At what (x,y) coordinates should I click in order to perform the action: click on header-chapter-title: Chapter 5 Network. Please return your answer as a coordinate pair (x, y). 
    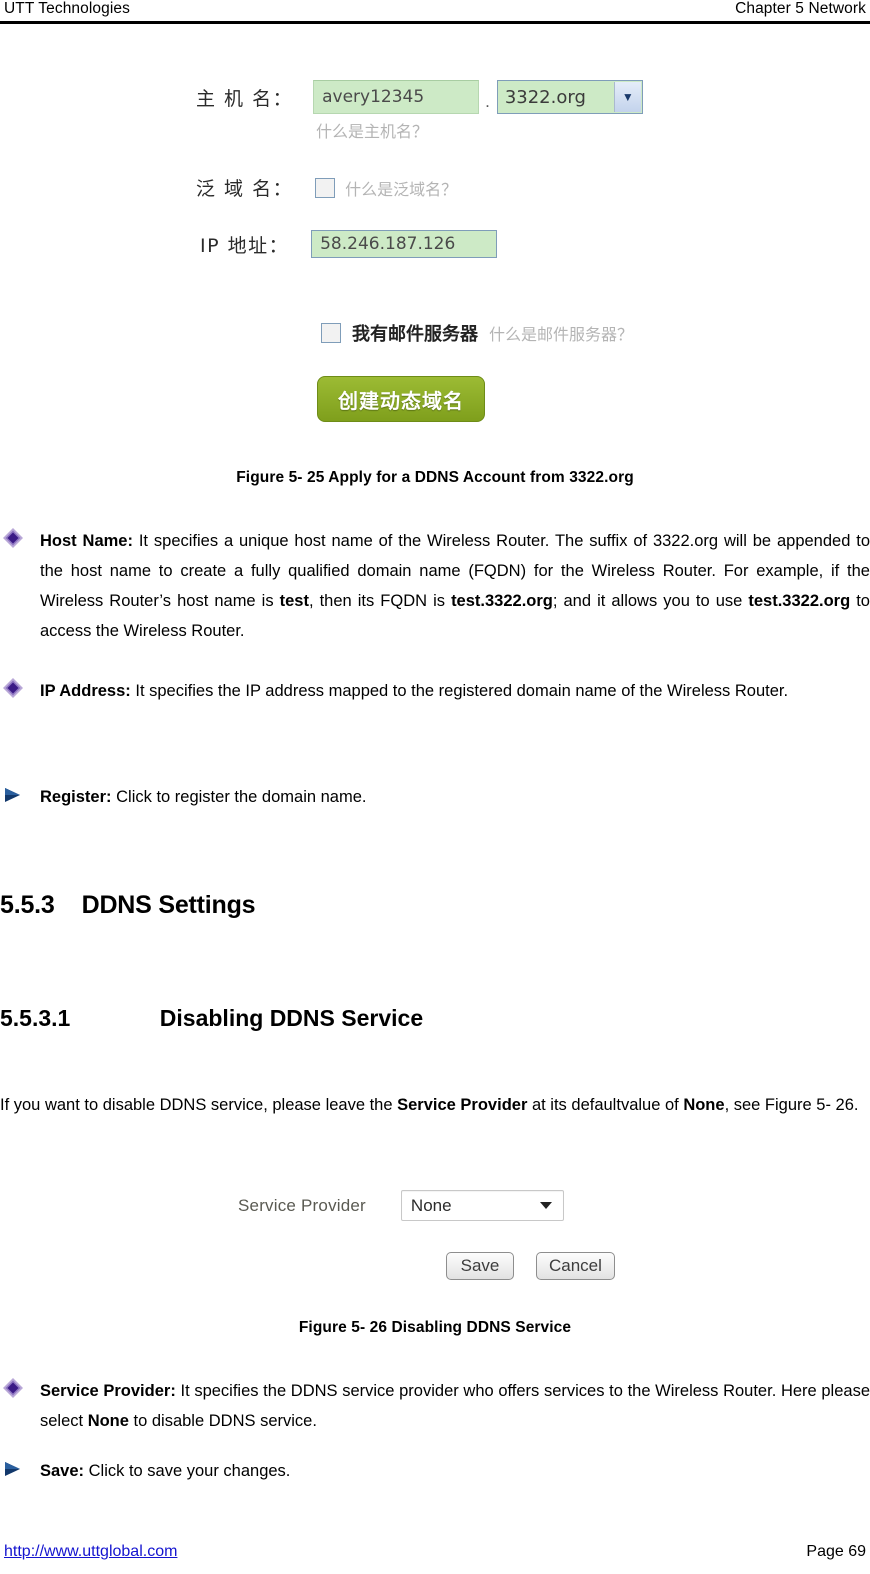
    Looking at the image, I should click on (800, 8).